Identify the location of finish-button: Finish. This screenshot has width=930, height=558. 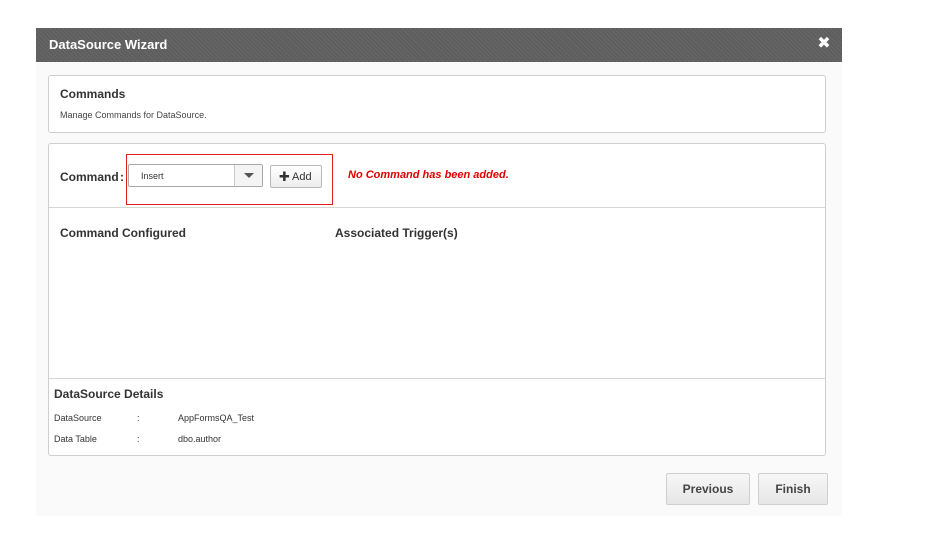
(793, 489).